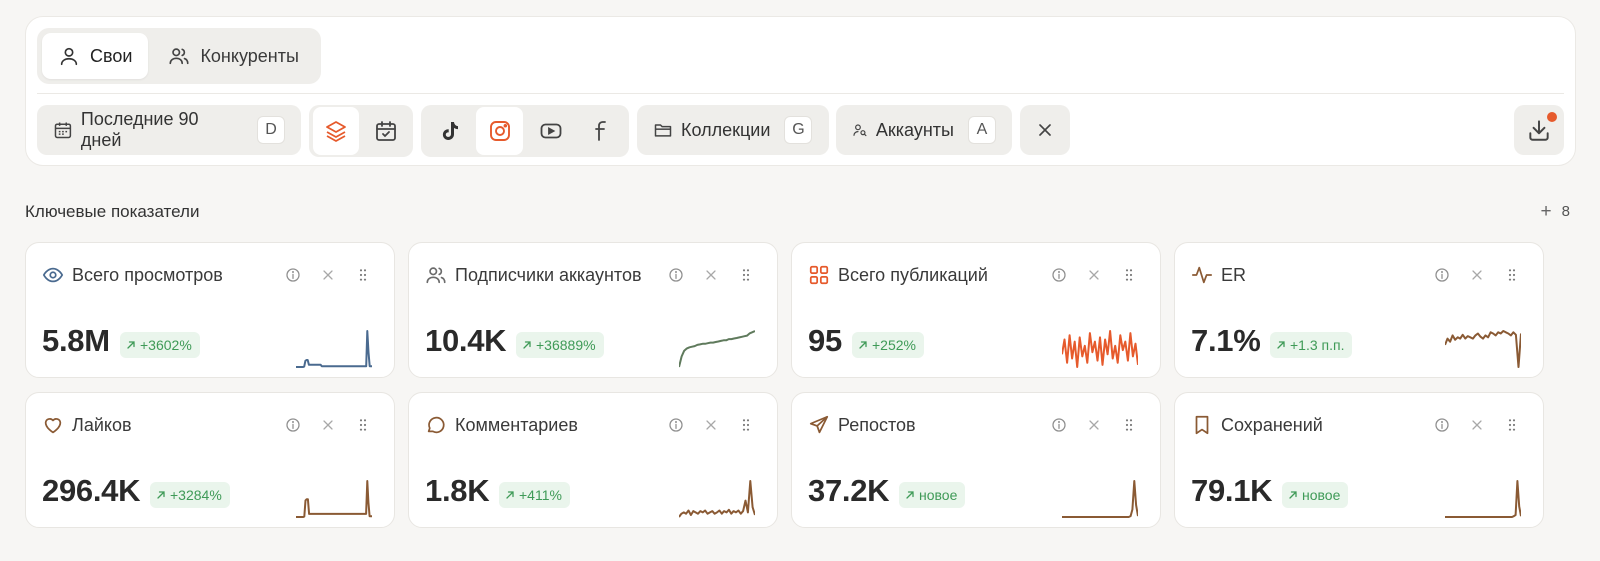 The image size is (1600, 561). What do you see at coordinates (76, 340) in the screenshot?
I see `metric-value: 5.8M` at bounding box center [76, 340].